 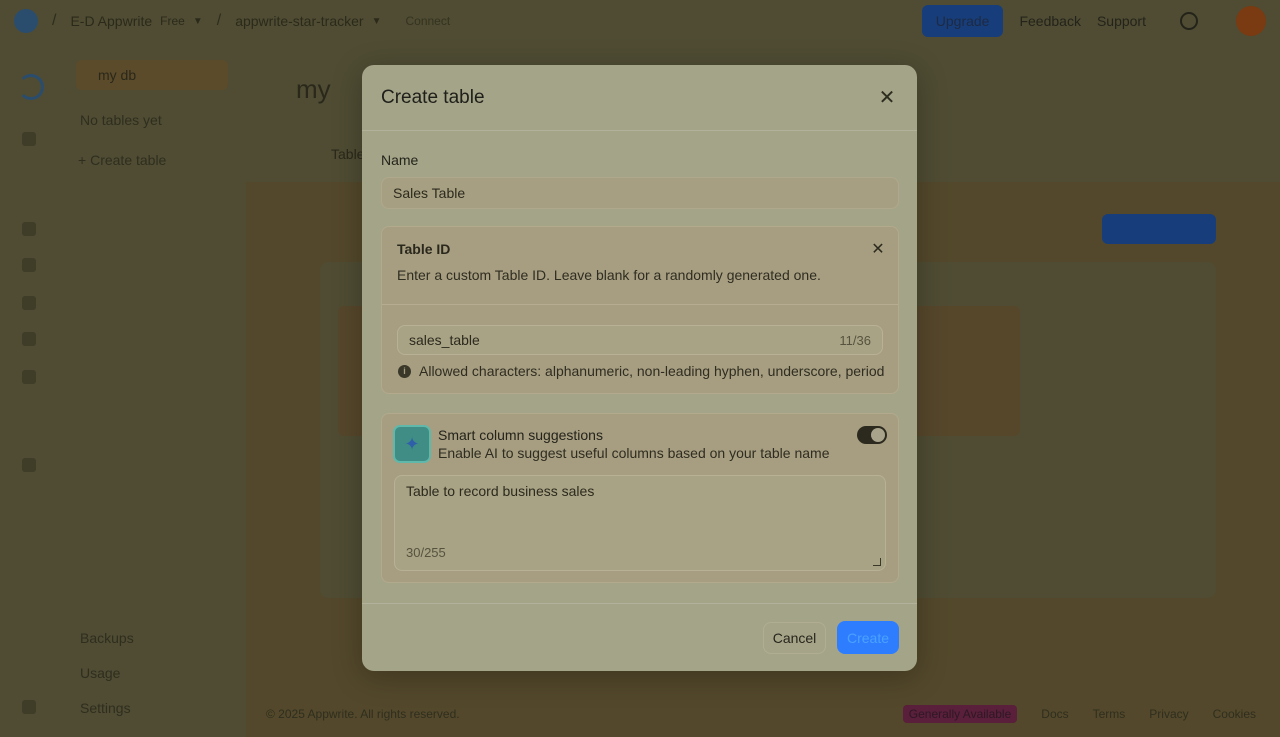 What do you see at coordinates (1109, 714) in the screenshot?
I see `footer-link-terms: Terms` at bounding box center [1109, 714].